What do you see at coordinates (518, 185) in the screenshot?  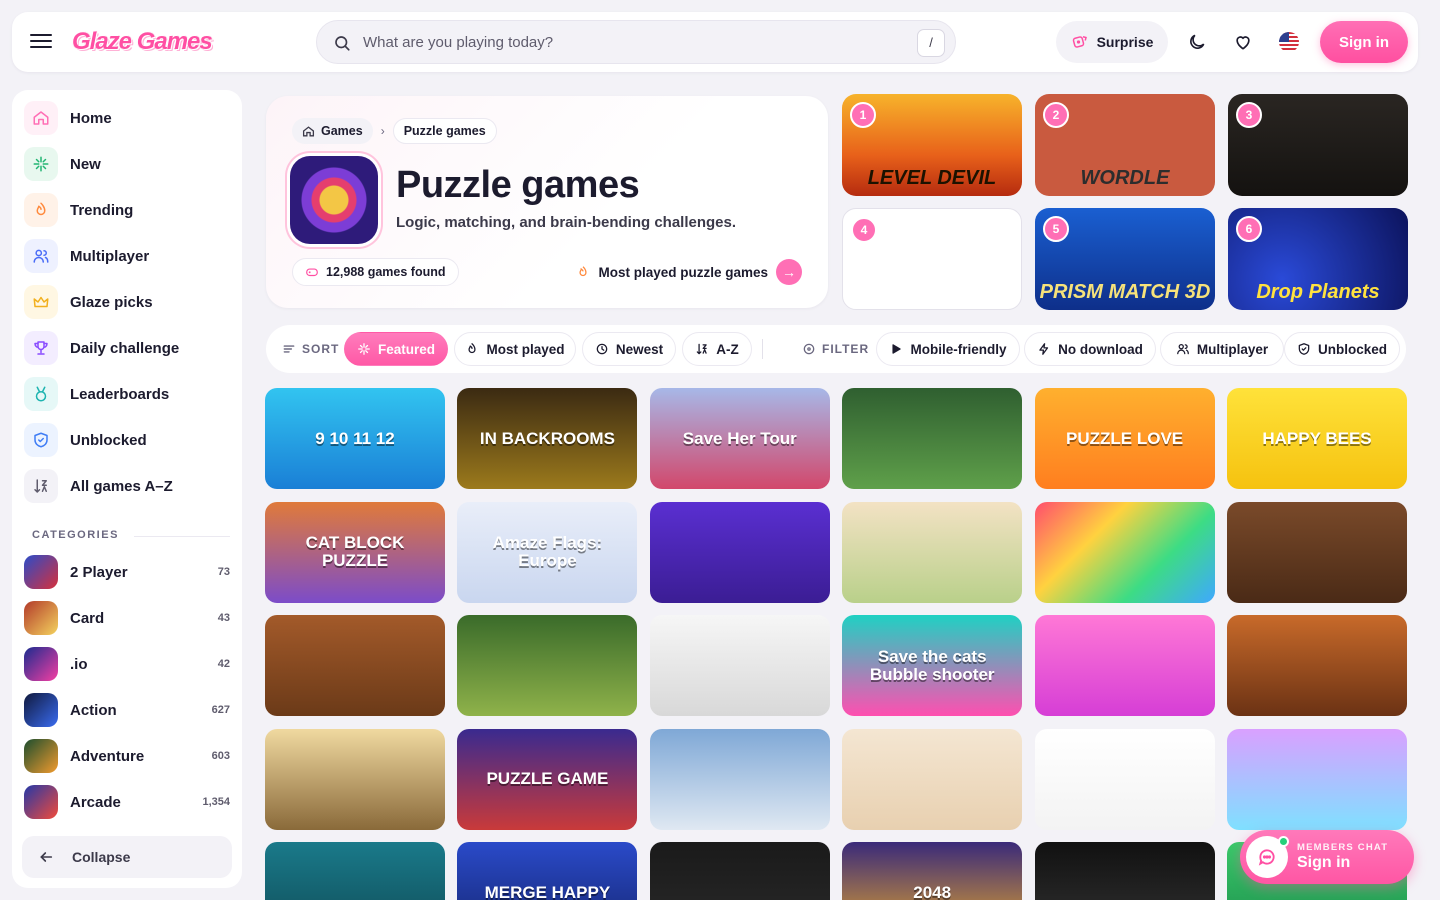 I see `page-title: Puzzle games` at bounding box center [518, 185].